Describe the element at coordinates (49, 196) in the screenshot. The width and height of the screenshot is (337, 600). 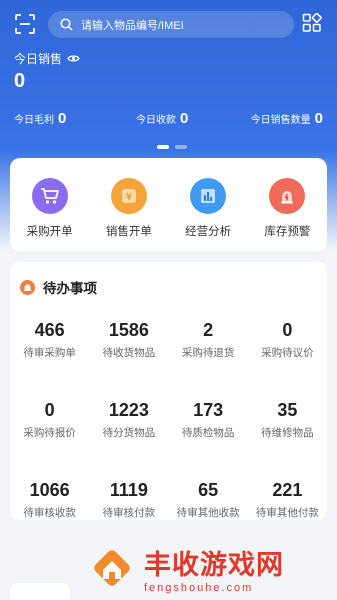
I see `shopping-cart-icon` at that location.